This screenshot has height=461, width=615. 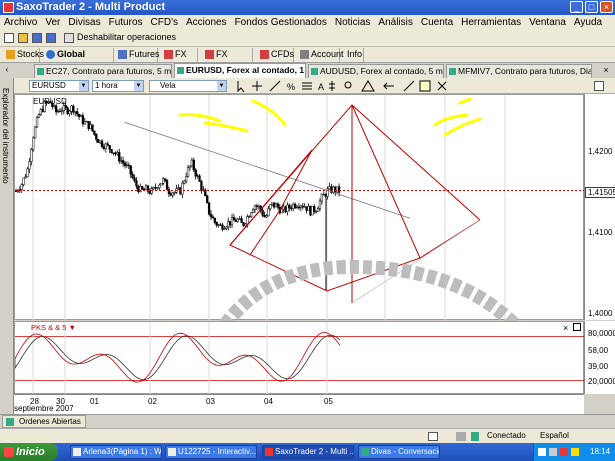 What do you see at coordinates (565, 328) in the screenshot?
I see `close-panel-icon: ×` at bounding box center [565, 328].